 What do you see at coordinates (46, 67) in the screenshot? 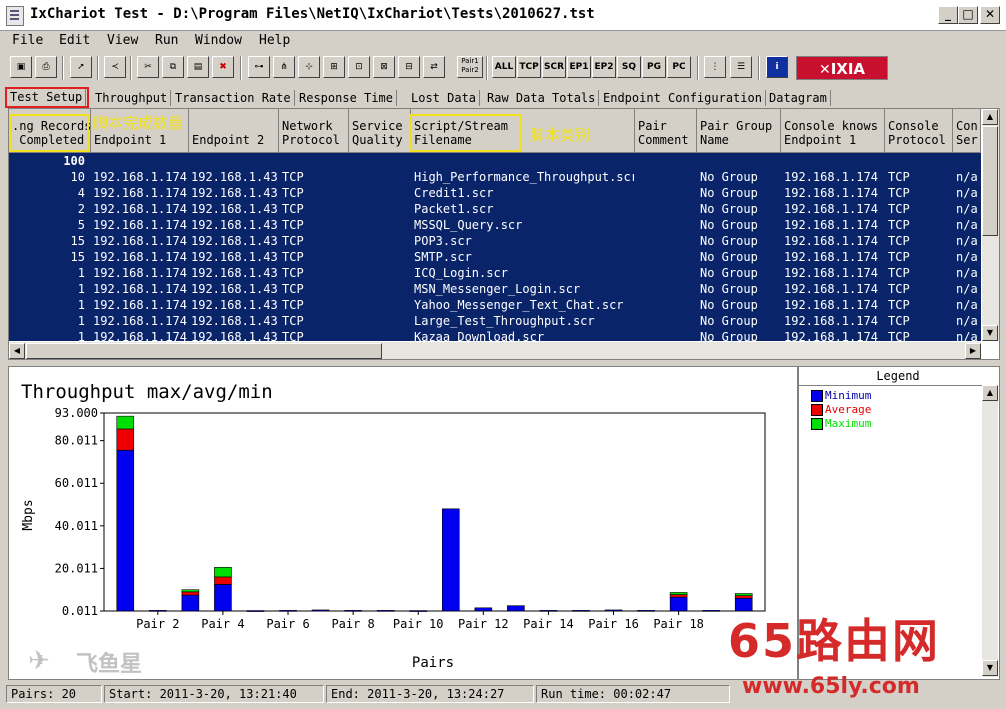
I see `print-icon: ⎙` at bounding box center [46, 67].